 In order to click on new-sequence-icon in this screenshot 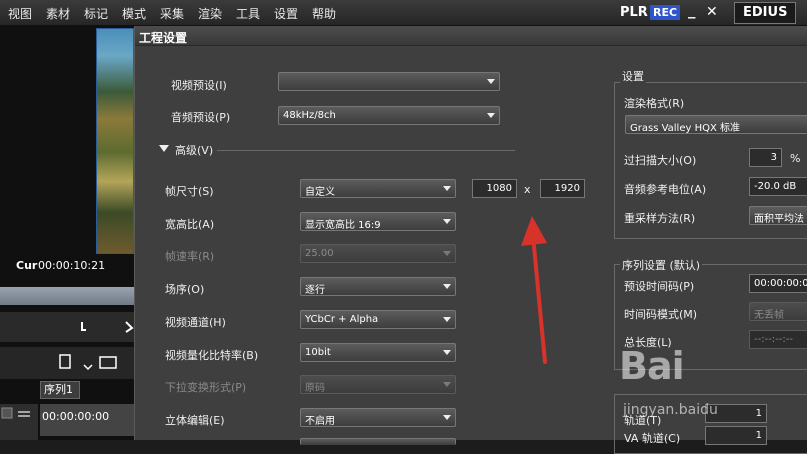, I will do `click(67, 363)`.